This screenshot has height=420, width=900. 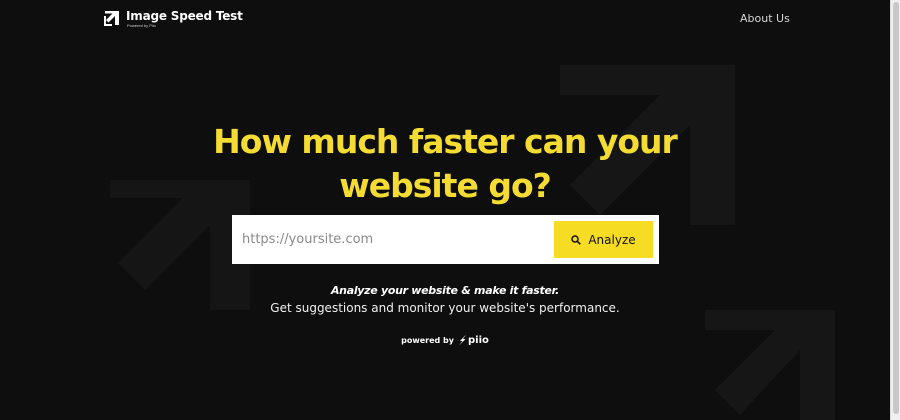 I want to click on logo-title: Image Speed Test, so click(x=184, y=16).